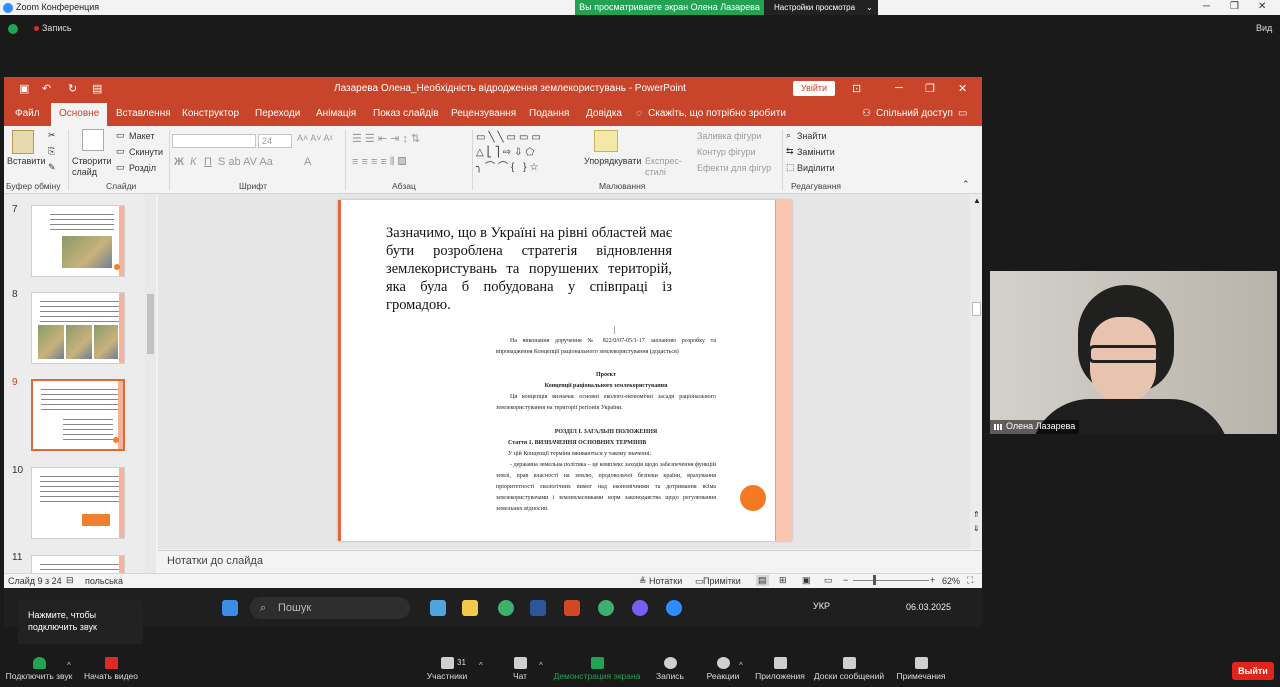 Image resolution: width=1280 pixels, height=687 pixels. What do you see at coordinates (612, 161) in the screenshot?
I see `arrange-button: Упорядкувати` at bounding box center [612, 161].